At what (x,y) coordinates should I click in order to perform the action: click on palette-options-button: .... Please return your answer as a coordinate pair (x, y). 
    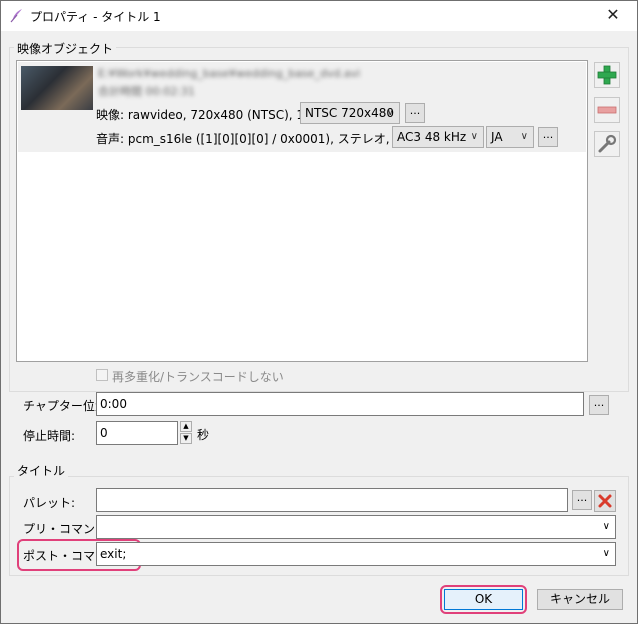
    Looking at the image, I should click on (582, 500).